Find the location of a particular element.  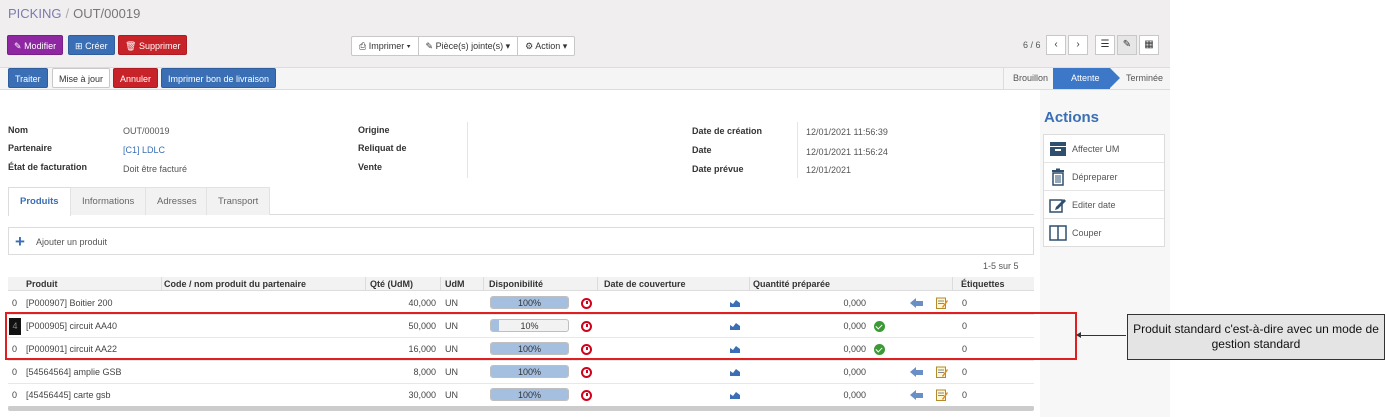

pager-next-button: › is located at coordinates (1078, 45).